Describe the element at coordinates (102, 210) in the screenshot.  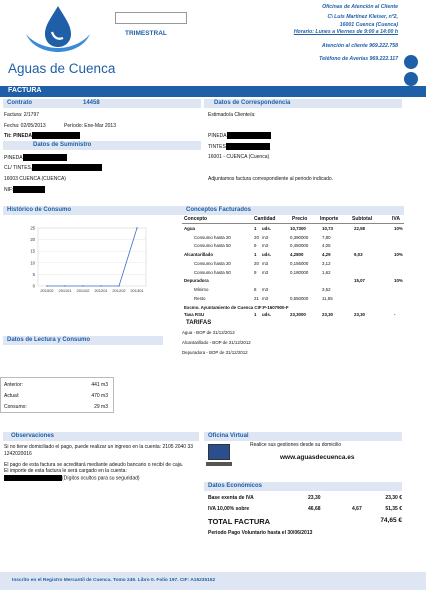
I see `history-bar: Histórico de Consumo` at that location.